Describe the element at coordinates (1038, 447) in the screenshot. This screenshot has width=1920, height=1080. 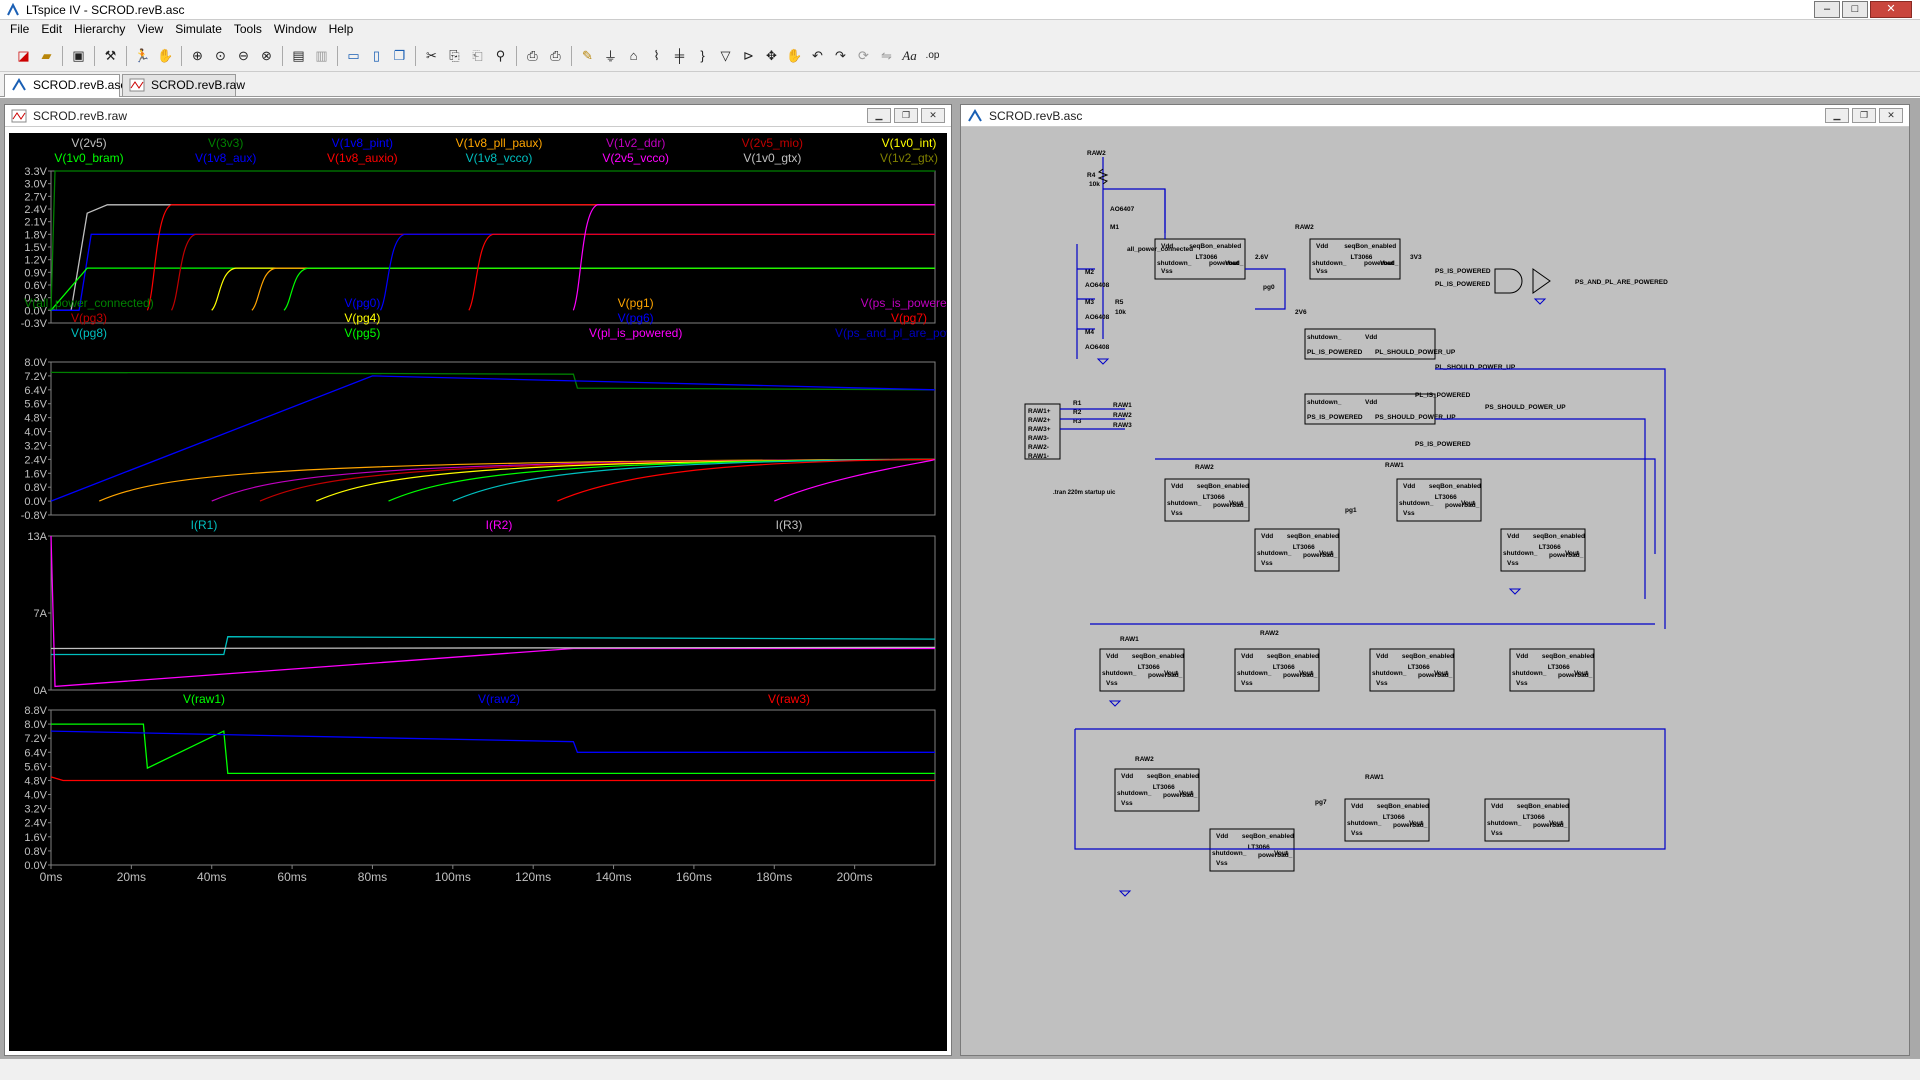
I see `connector-pin-label: RAW2-` at that location.